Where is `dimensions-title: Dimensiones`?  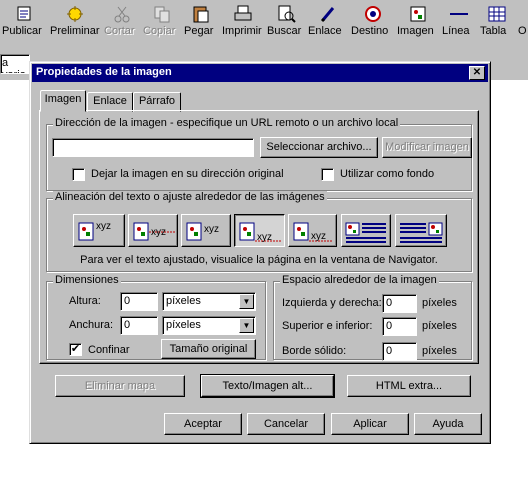 dimensions-title: Dimensiones is located at coordinates (87, 280).